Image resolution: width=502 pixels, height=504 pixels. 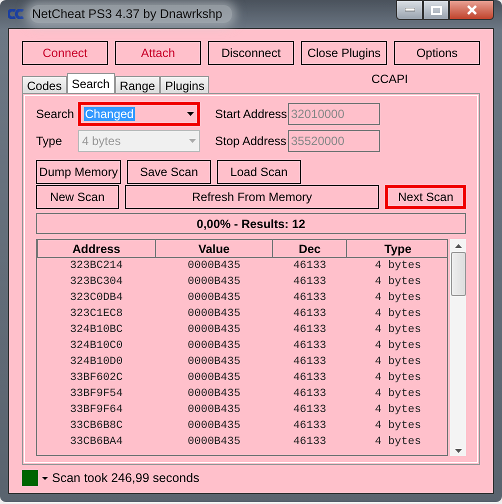 What do you see at coordinates (458, 246) in the screenshot?
I see `scroll-up-icon` at bounding box center [458, 246].